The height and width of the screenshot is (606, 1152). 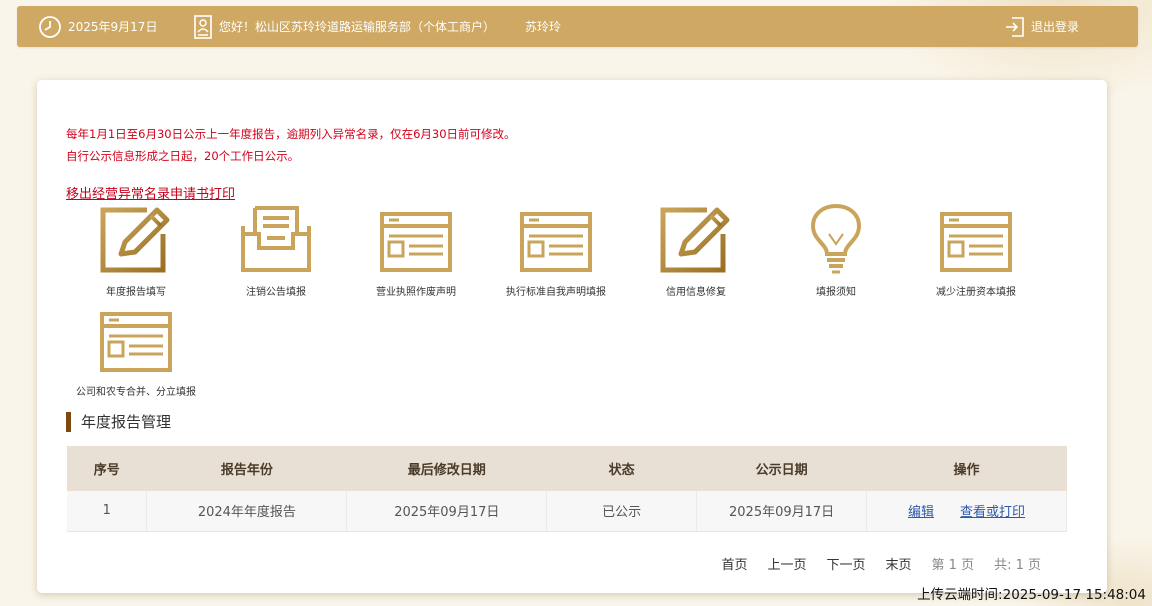 I want to click on tile-filing-instructions: 填报须知, so click(x=836, y=251).